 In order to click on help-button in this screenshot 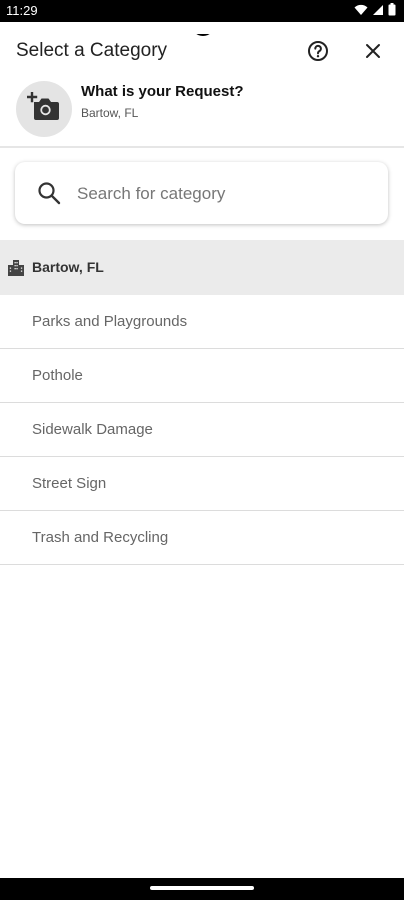, I will do `click(318, 53)`.